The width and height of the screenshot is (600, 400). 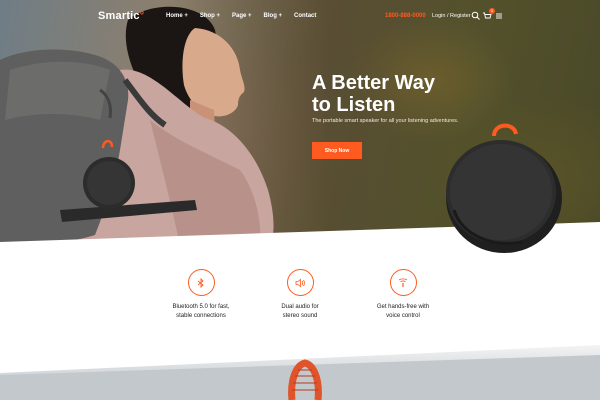 I want to click on main-nav: Home + Shop + Page + Blog + Contact, so click(x=247, y=16).